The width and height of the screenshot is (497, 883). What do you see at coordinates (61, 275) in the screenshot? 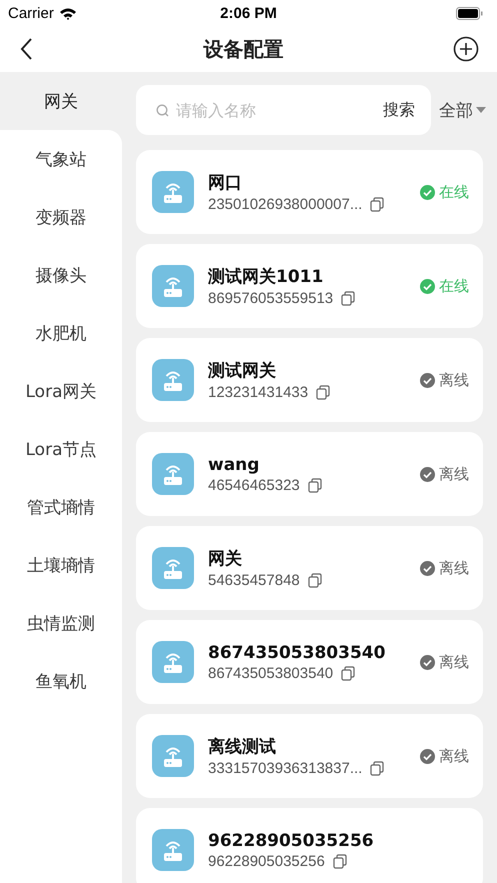
I see `sidebar-item: 摄像头` at bounding box center [61, 275].